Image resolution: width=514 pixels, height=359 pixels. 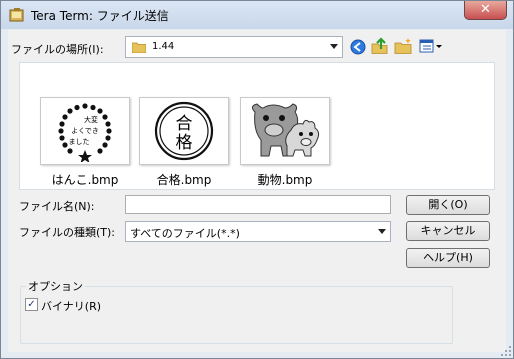 I want to click on binary-checkbox: ✓, so click(x=31, y=304).